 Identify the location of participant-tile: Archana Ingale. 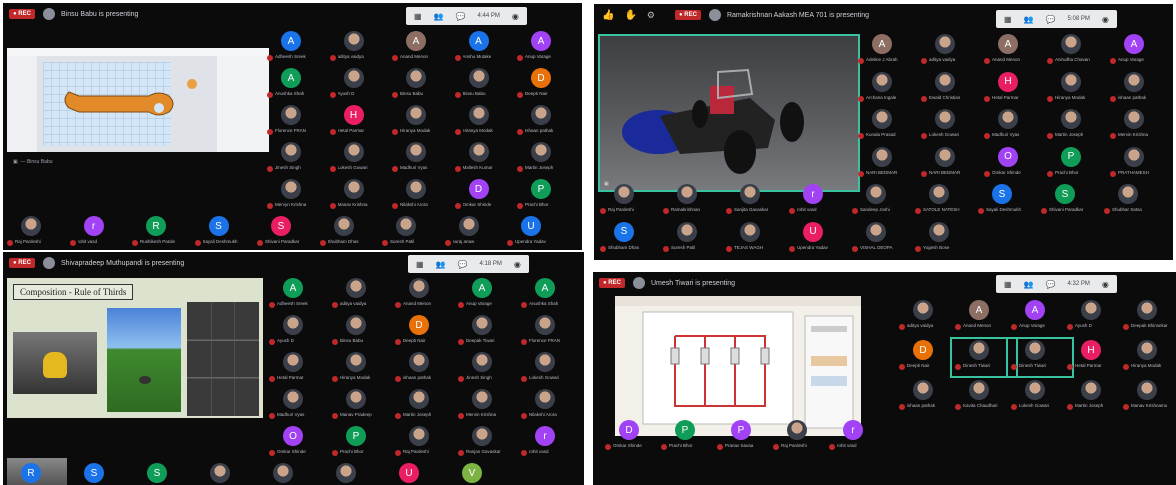
(887, 89).